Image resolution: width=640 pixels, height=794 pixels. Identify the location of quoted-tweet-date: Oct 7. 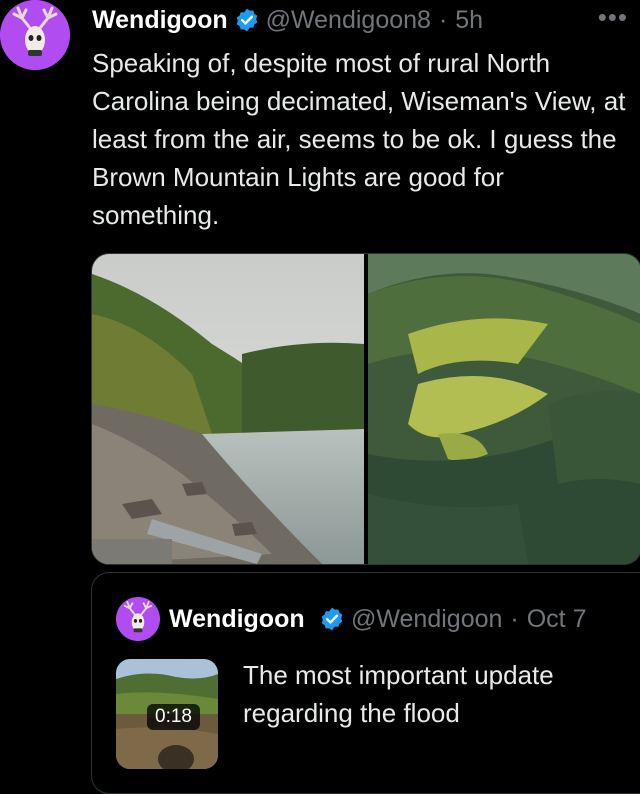
(557, 619).